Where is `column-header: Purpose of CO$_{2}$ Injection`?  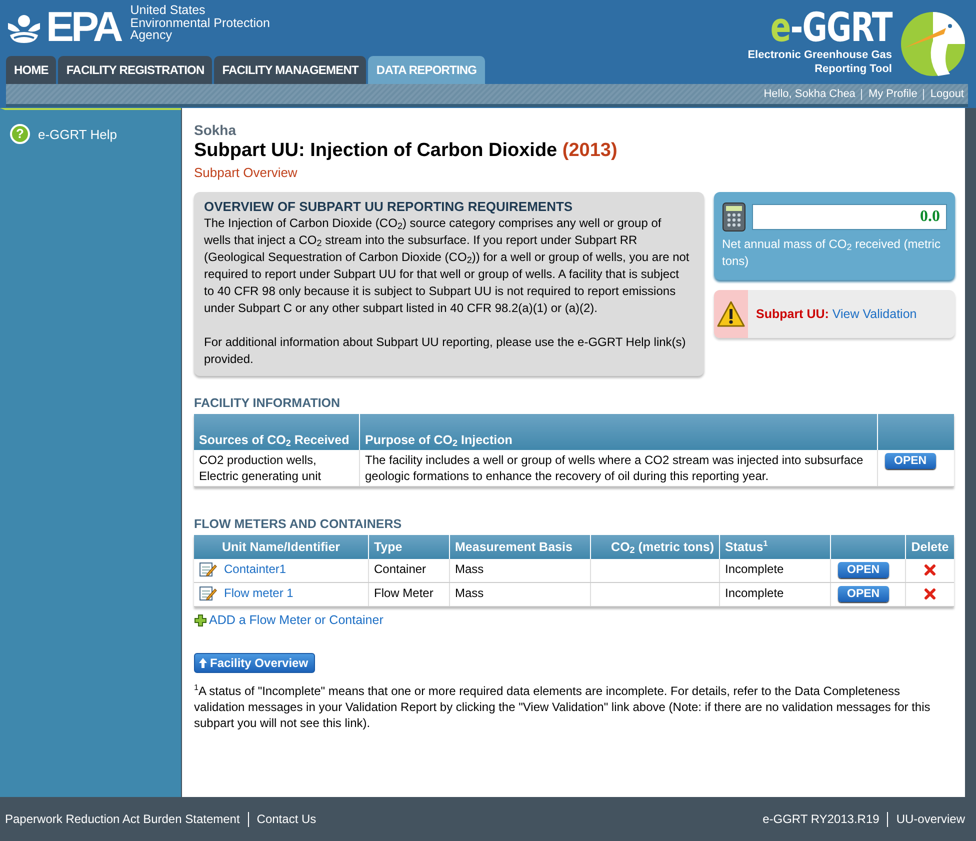
column-header: Purpose of CO$_{2}$ Injection is located at coordinates (619, 432).